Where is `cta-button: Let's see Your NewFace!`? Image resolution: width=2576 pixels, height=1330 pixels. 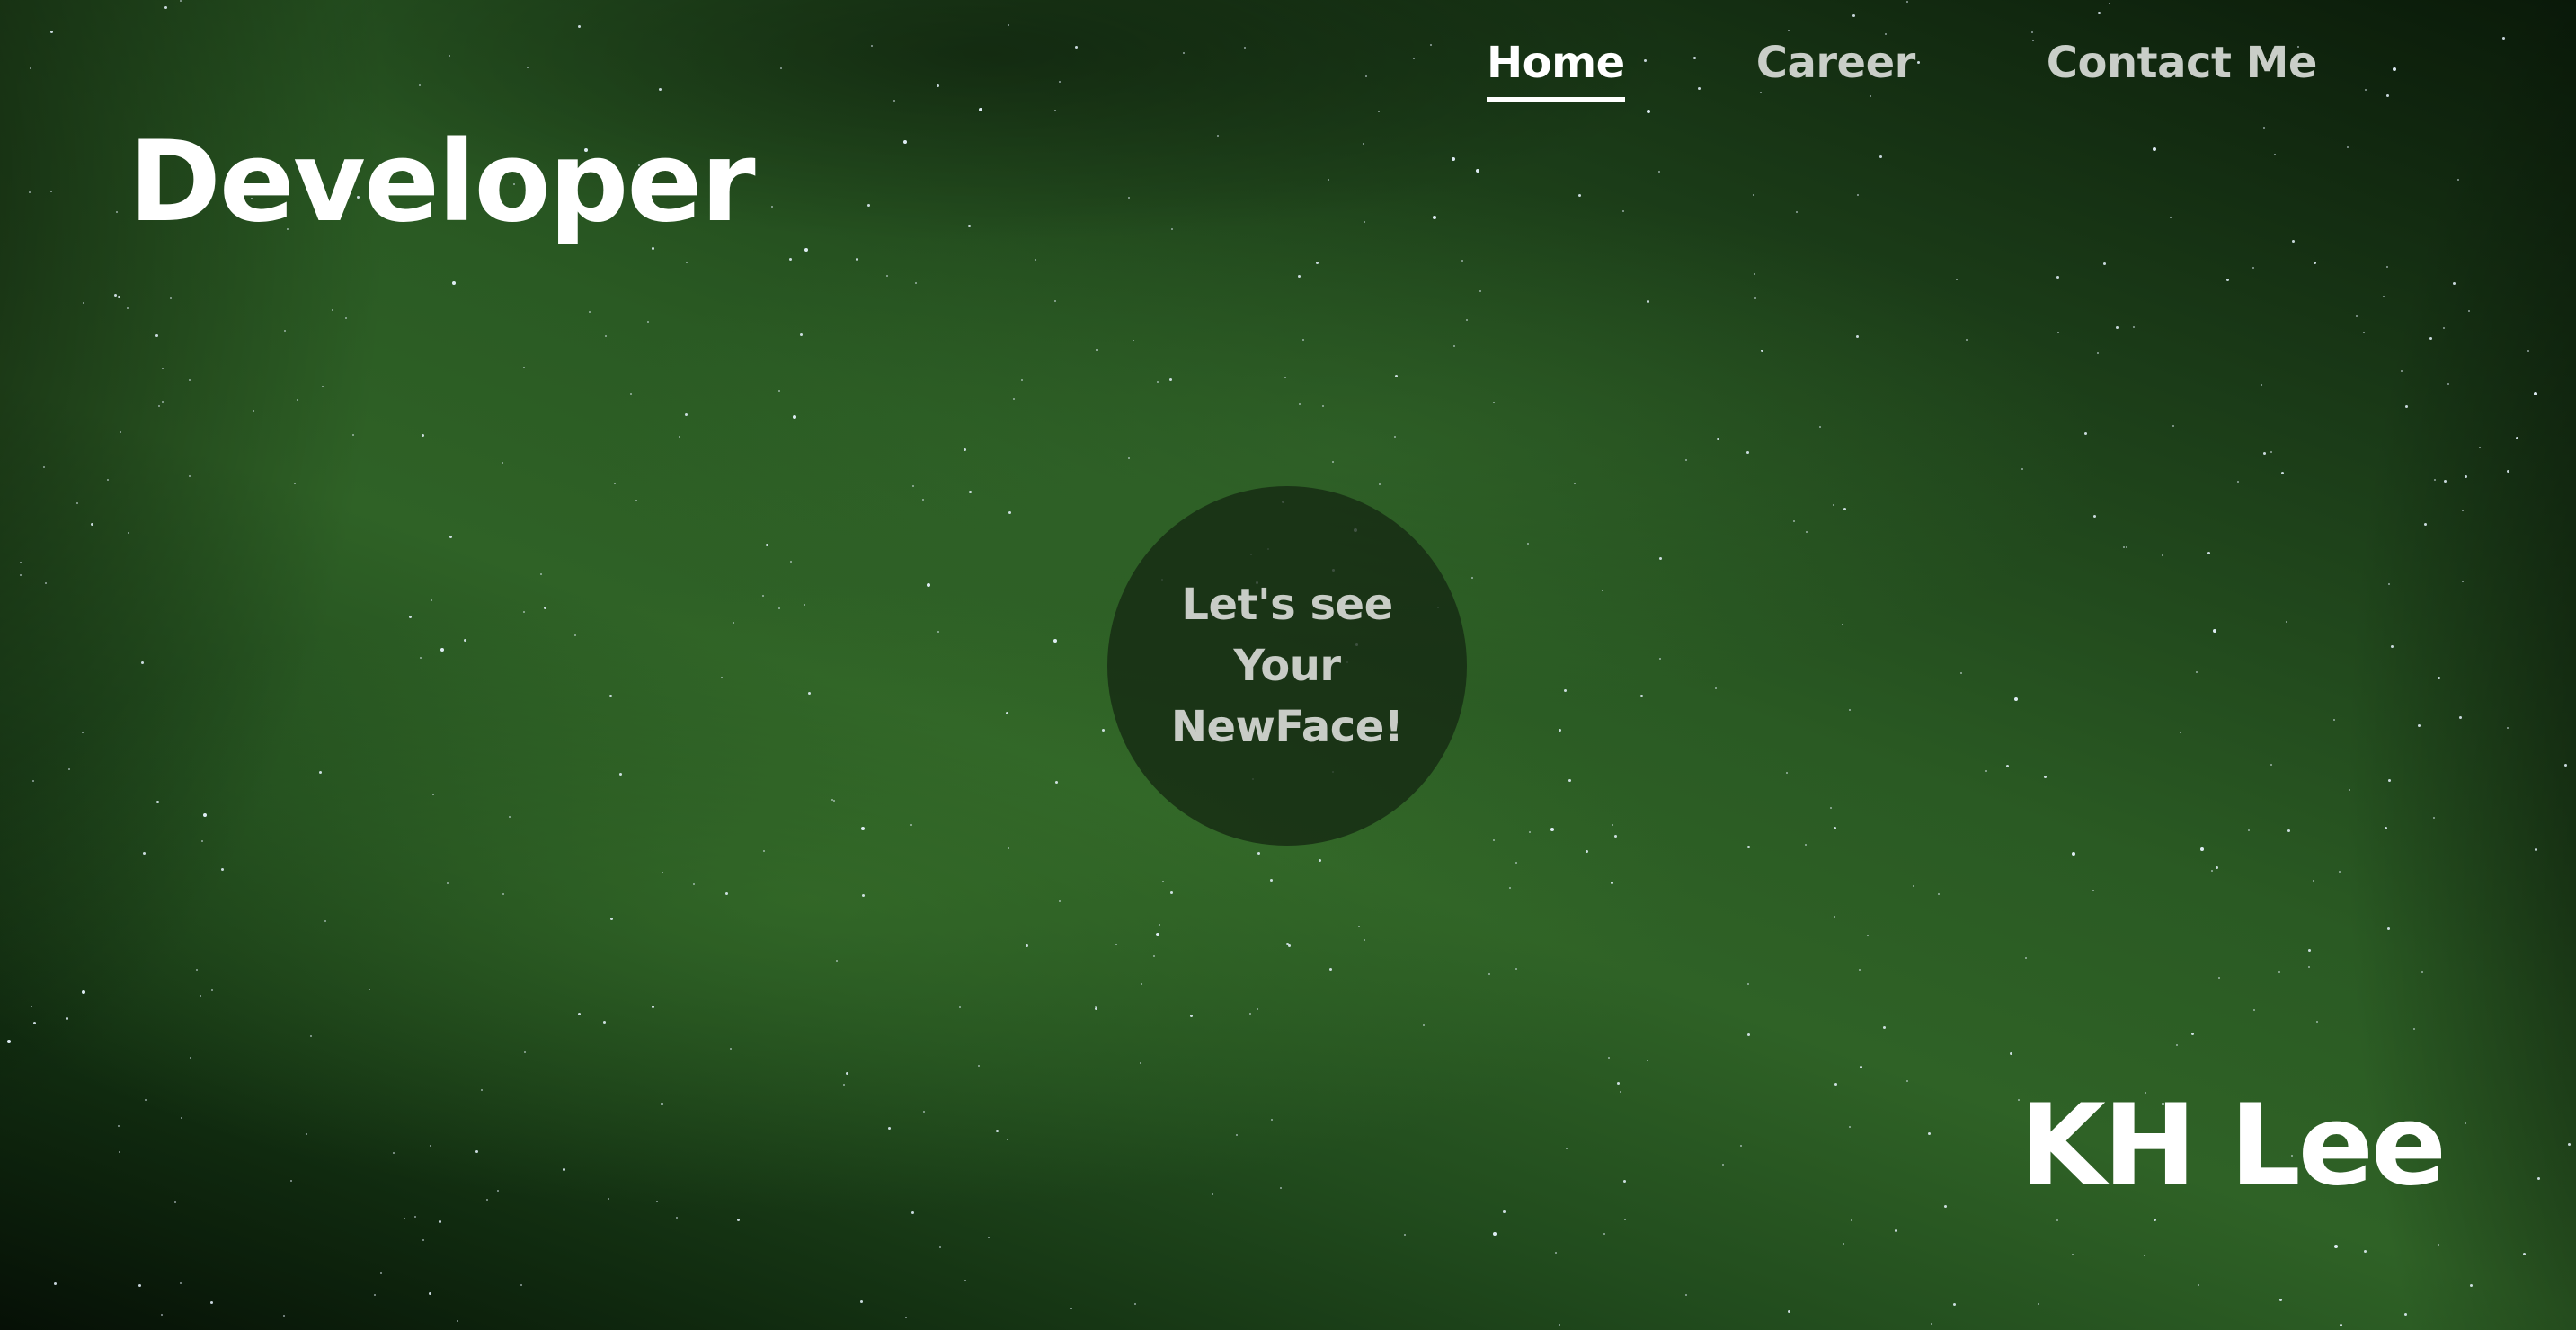
cta-button: Let's see Your NewFace! is located at coordinates (1287, 666).